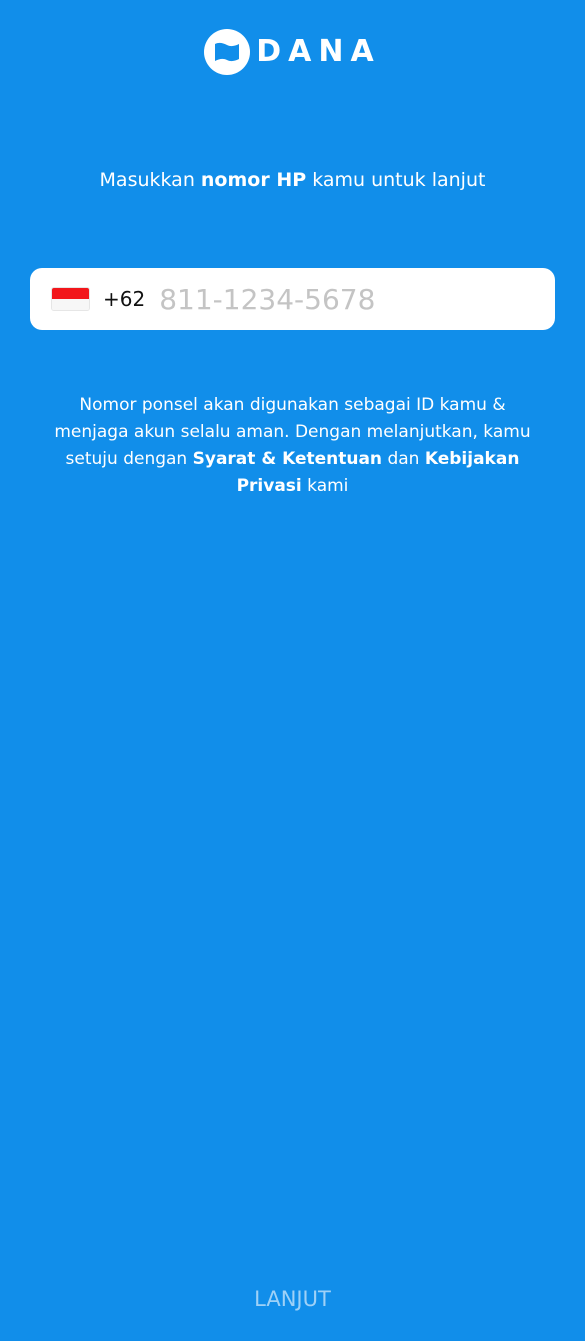  I want to click on login-prompt: Masukkan nomor HP kamu untuk lanjut, so click(292, 180).